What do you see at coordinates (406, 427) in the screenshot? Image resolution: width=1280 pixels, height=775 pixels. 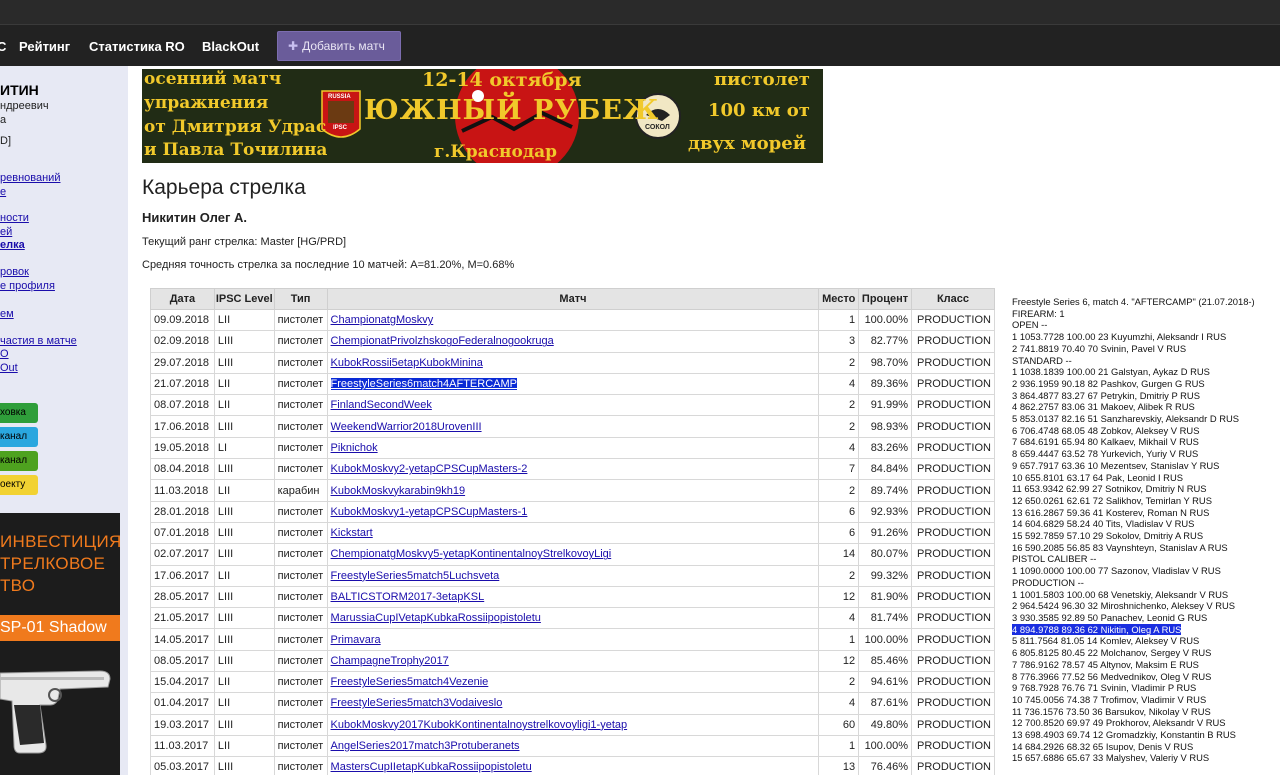 I see `match-link: WeekendWarrior2018UrovenIII` at bounding box center [406, 427].